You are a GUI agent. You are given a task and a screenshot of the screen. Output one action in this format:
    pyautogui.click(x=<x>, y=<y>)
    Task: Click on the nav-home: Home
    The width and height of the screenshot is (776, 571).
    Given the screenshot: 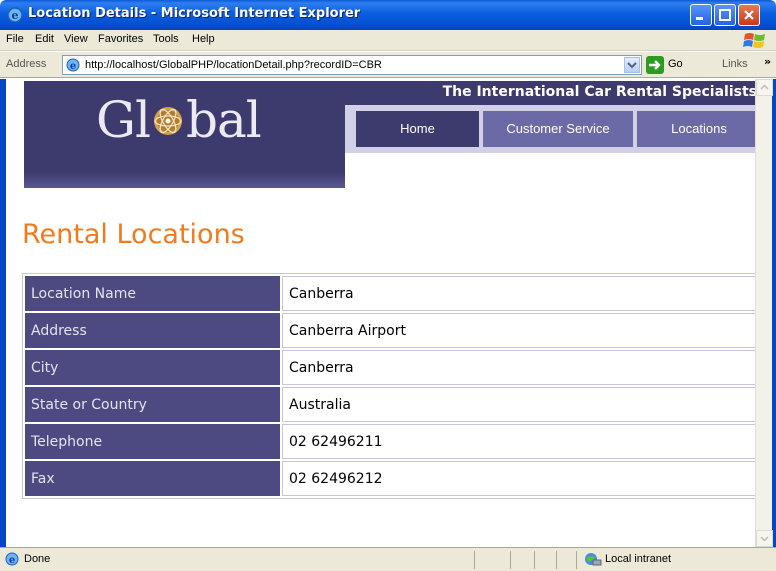 What is the action you would take?
    pyautogui.click(x=417, y=129)
    